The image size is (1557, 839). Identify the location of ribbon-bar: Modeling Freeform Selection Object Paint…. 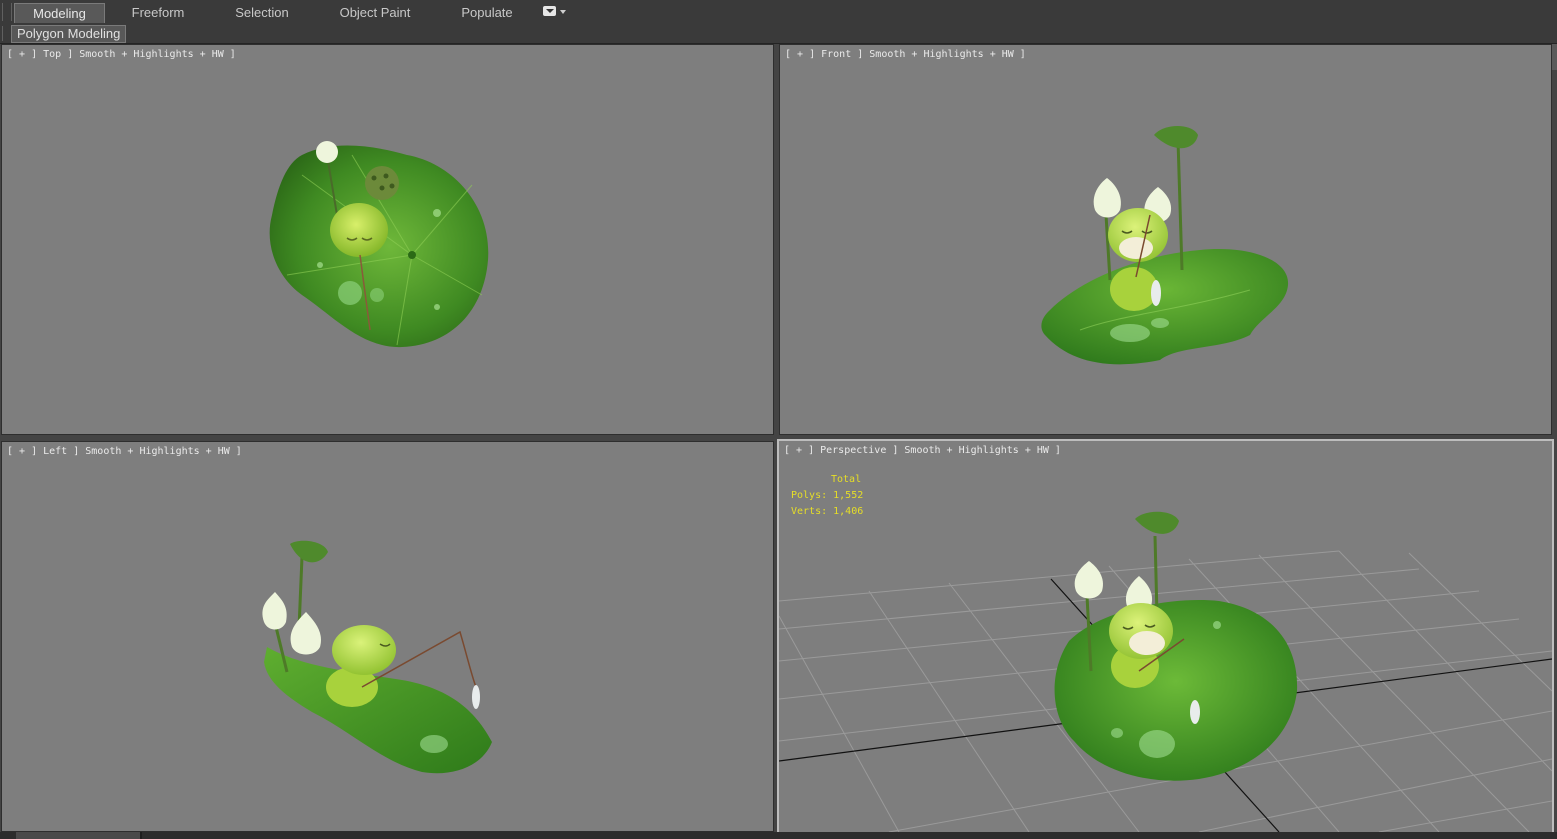
(778, 12).